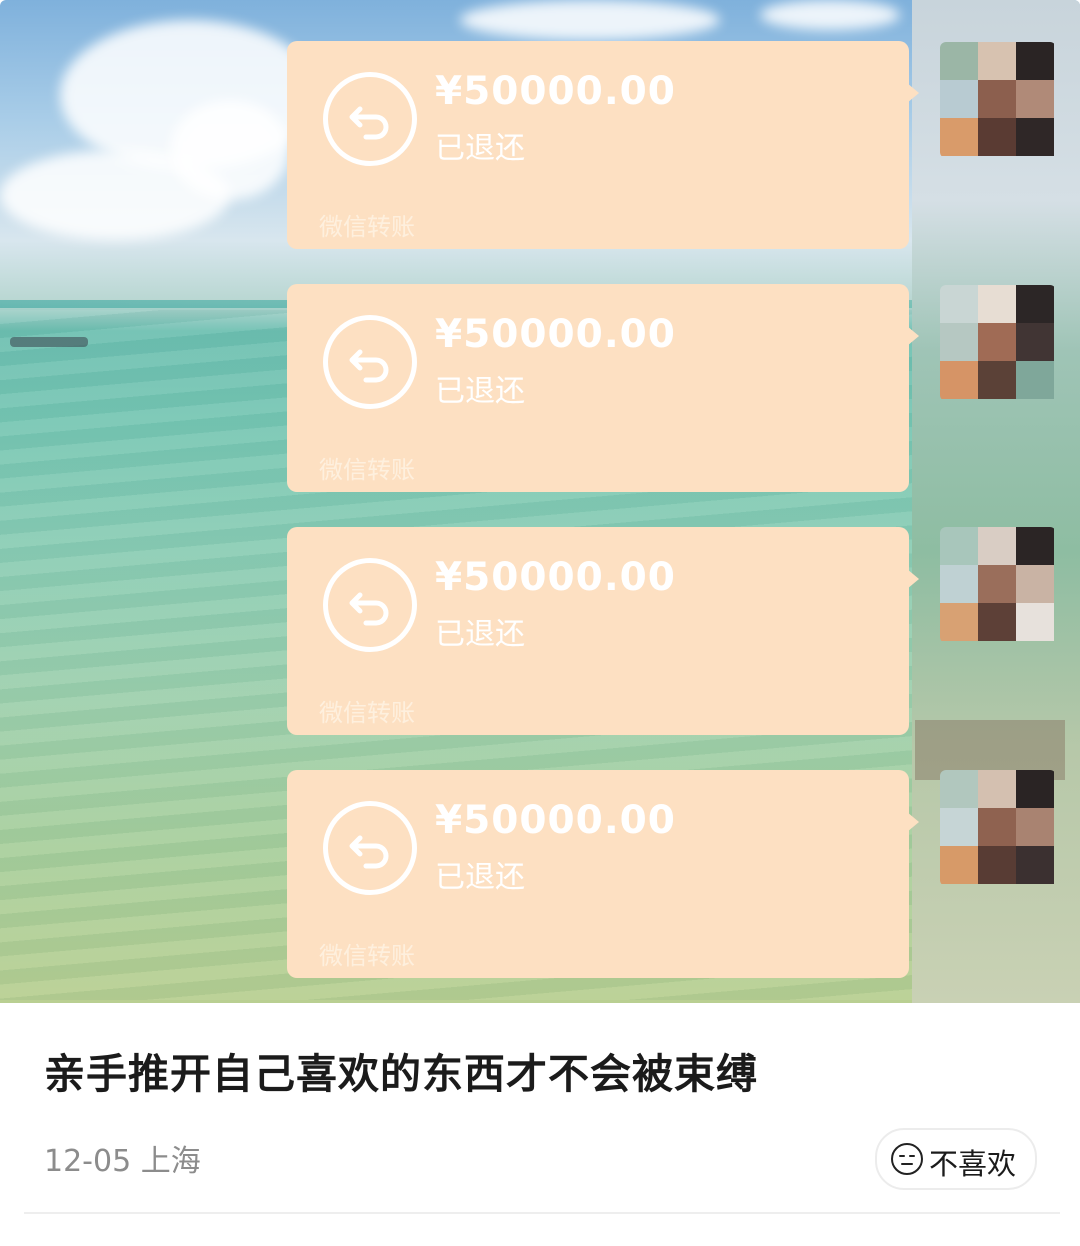 The image size is (1080, 1246). I want to click on dislike-button: 不喜欢, so click(956, 1159).